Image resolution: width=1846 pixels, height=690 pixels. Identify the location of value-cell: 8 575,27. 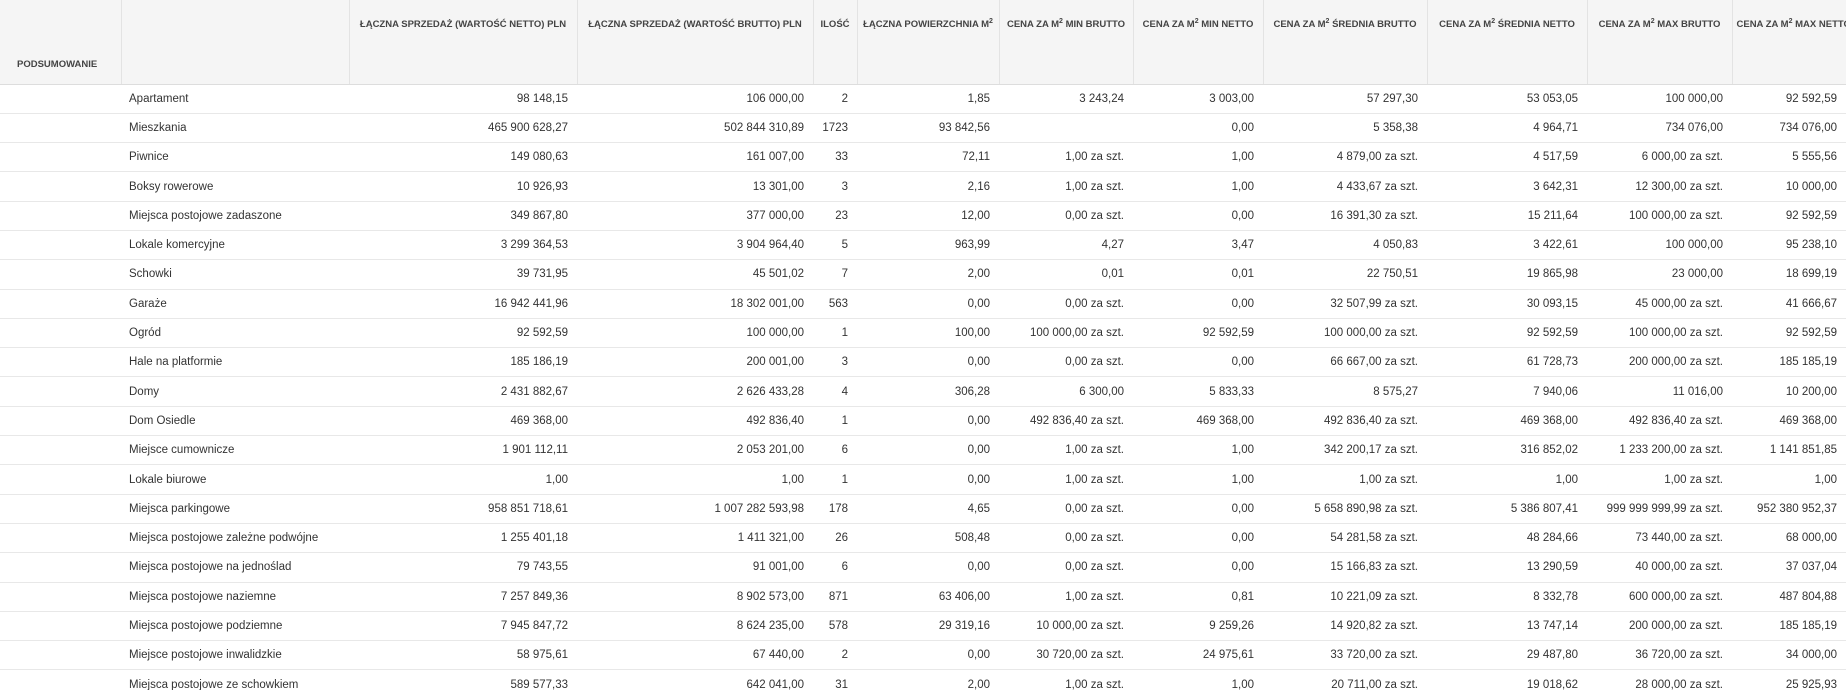
(1345, 391).